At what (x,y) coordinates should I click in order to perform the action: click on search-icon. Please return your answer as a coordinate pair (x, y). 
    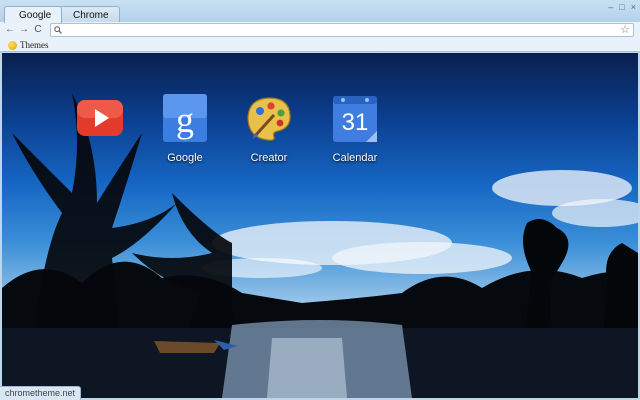
    Looking at the image, I should click on (58, 30).